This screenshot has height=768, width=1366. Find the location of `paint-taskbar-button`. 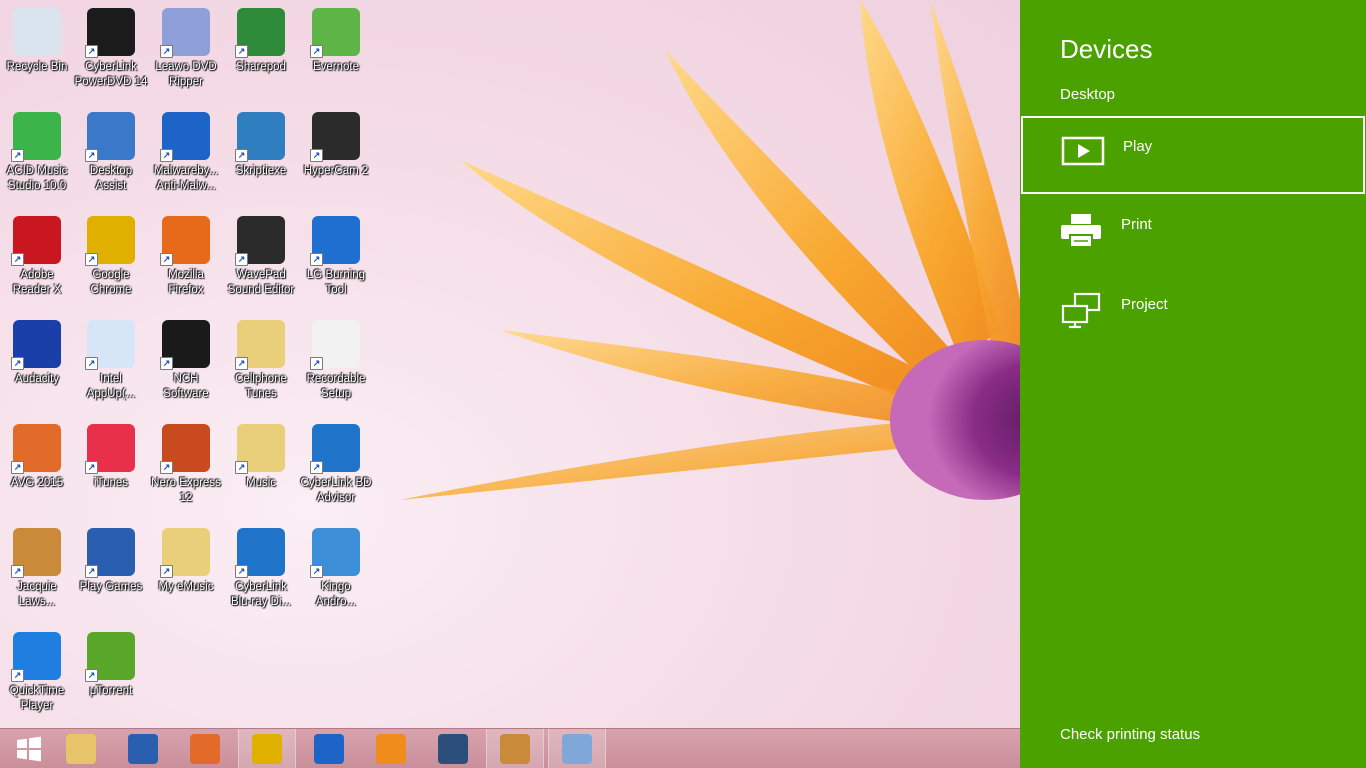

paint-taskbar-button is located at coordinates (577, 748).